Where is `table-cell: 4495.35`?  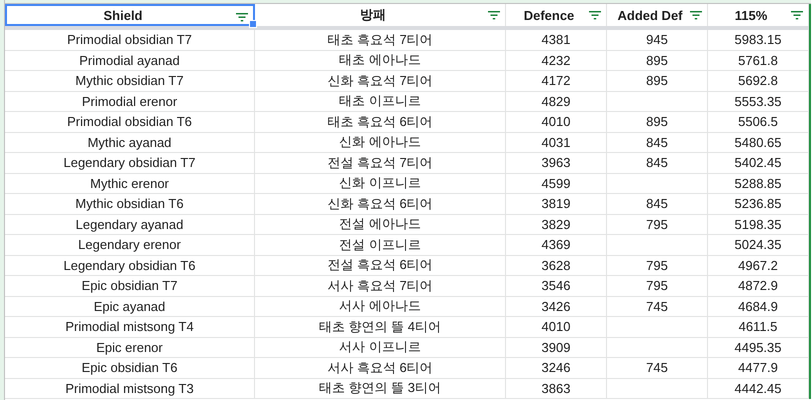 table-cell: 4495.35 is located at coordinates (758, 348).